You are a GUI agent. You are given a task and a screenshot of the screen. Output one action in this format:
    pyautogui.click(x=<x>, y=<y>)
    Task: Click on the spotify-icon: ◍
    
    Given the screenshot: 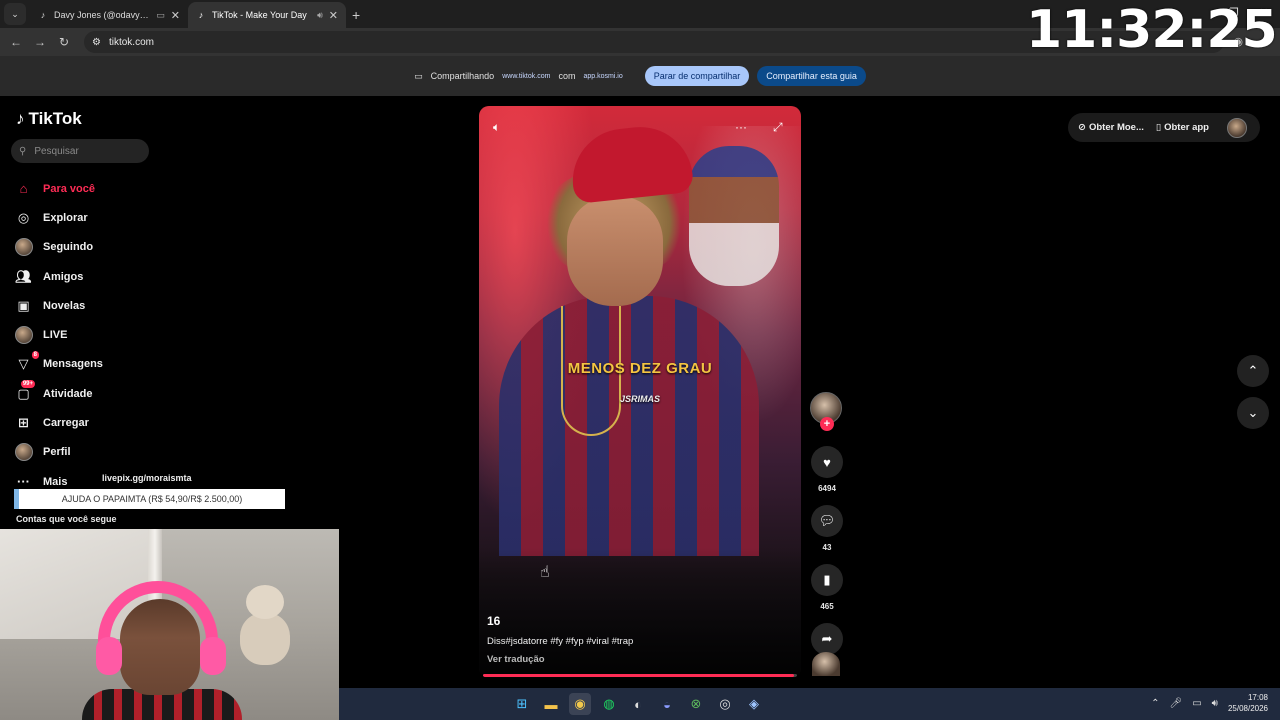 What is the action you would take?
    pyautogui.click(x=609, y=704)
    